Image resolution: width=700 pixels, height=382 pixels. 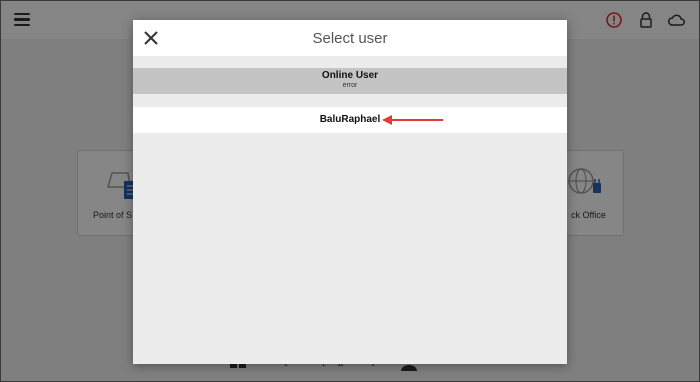 I want to click on user-list-item: BaluRaphael, so click(x=350, y=120).